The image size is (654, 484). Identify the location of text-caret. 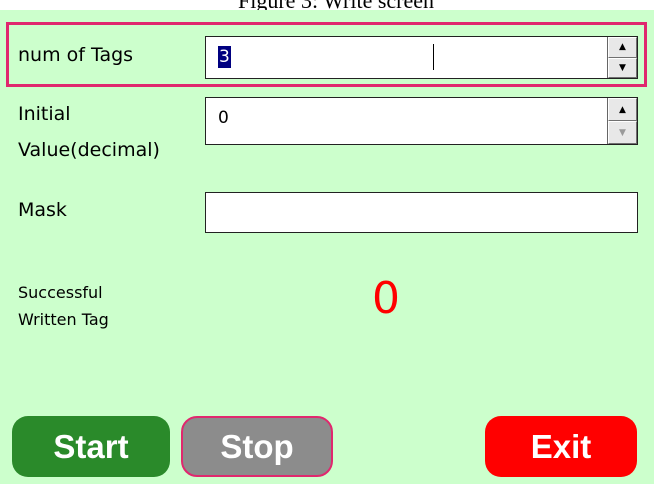
(433, 57).